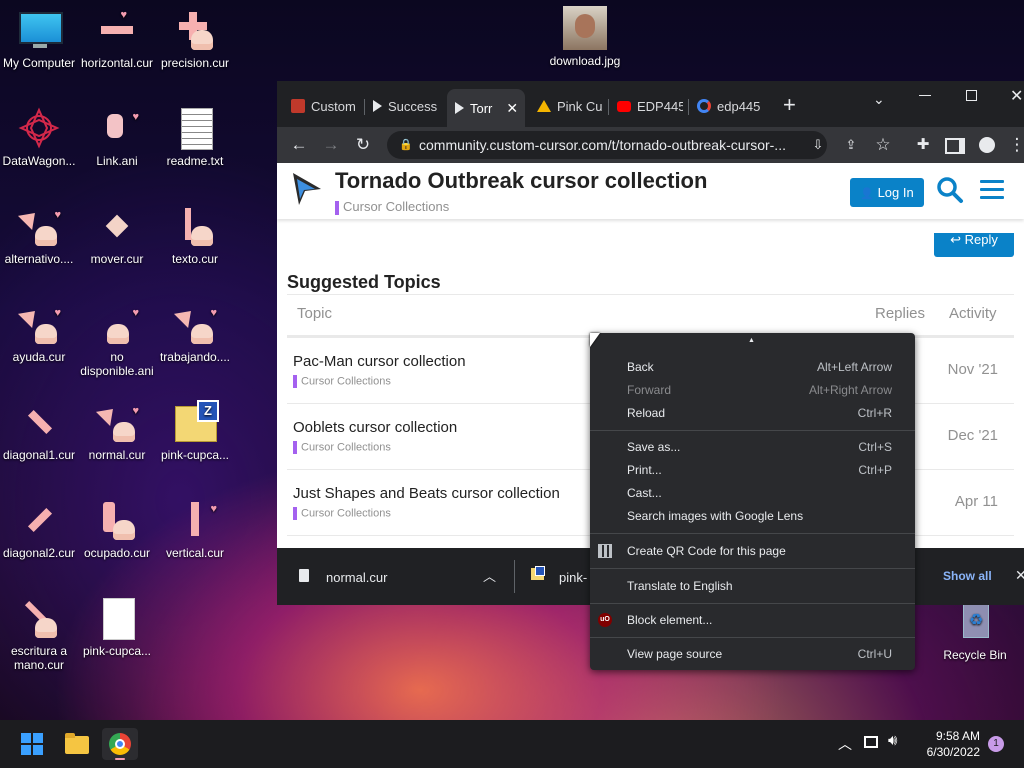 This screenshot has width=1024, height=768. I want to click on download-item: pink-, so click(562, 576).